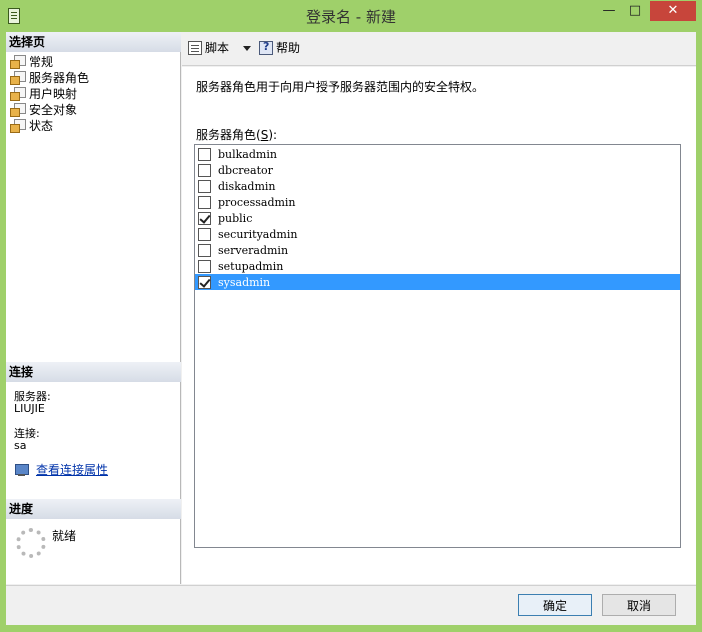  Describe the element at coordinates (59, 77) in the screenshot. I see `page-item-label: 服务器角色` at that location.